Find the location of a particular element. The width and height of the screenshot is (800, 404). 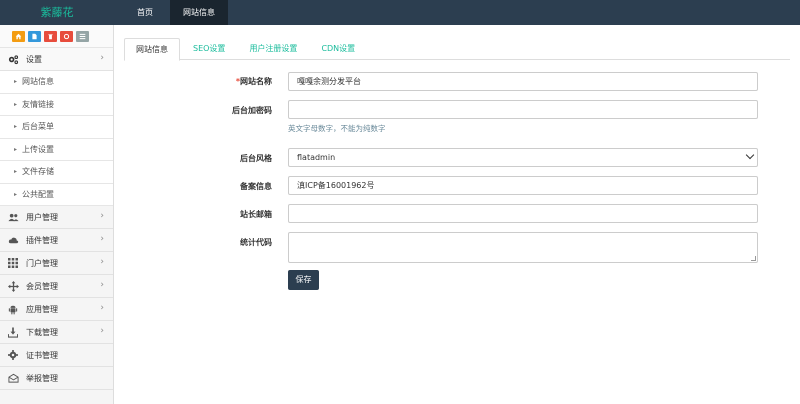

sidebar-item-upload-settings: ▸ 上传设置 is located at coordinates (56, 149).